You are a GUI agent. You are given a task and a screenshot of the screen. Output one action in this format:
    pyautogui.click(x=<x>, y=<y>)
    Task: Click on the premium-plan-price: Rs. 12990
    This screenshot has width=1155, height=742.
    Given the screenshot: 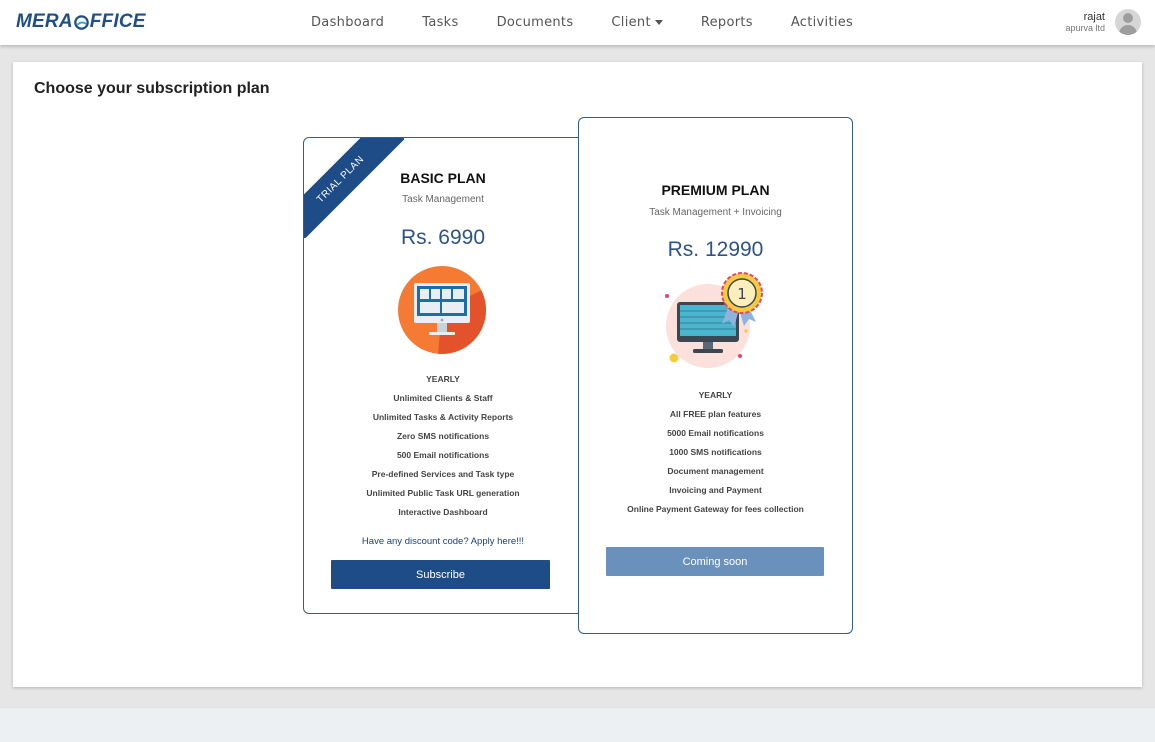 What is the action you would take?
    pyautogui.click(x=715, y=249)
    